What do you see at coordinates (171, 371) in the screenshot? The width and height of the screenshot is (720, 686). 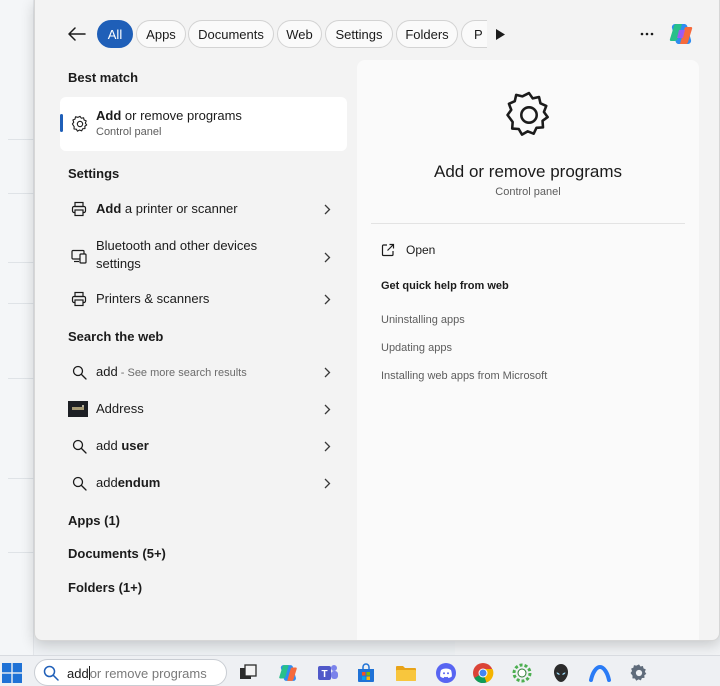 I see `web-result-label: add - See more search results` at bounding box center [171, 371].